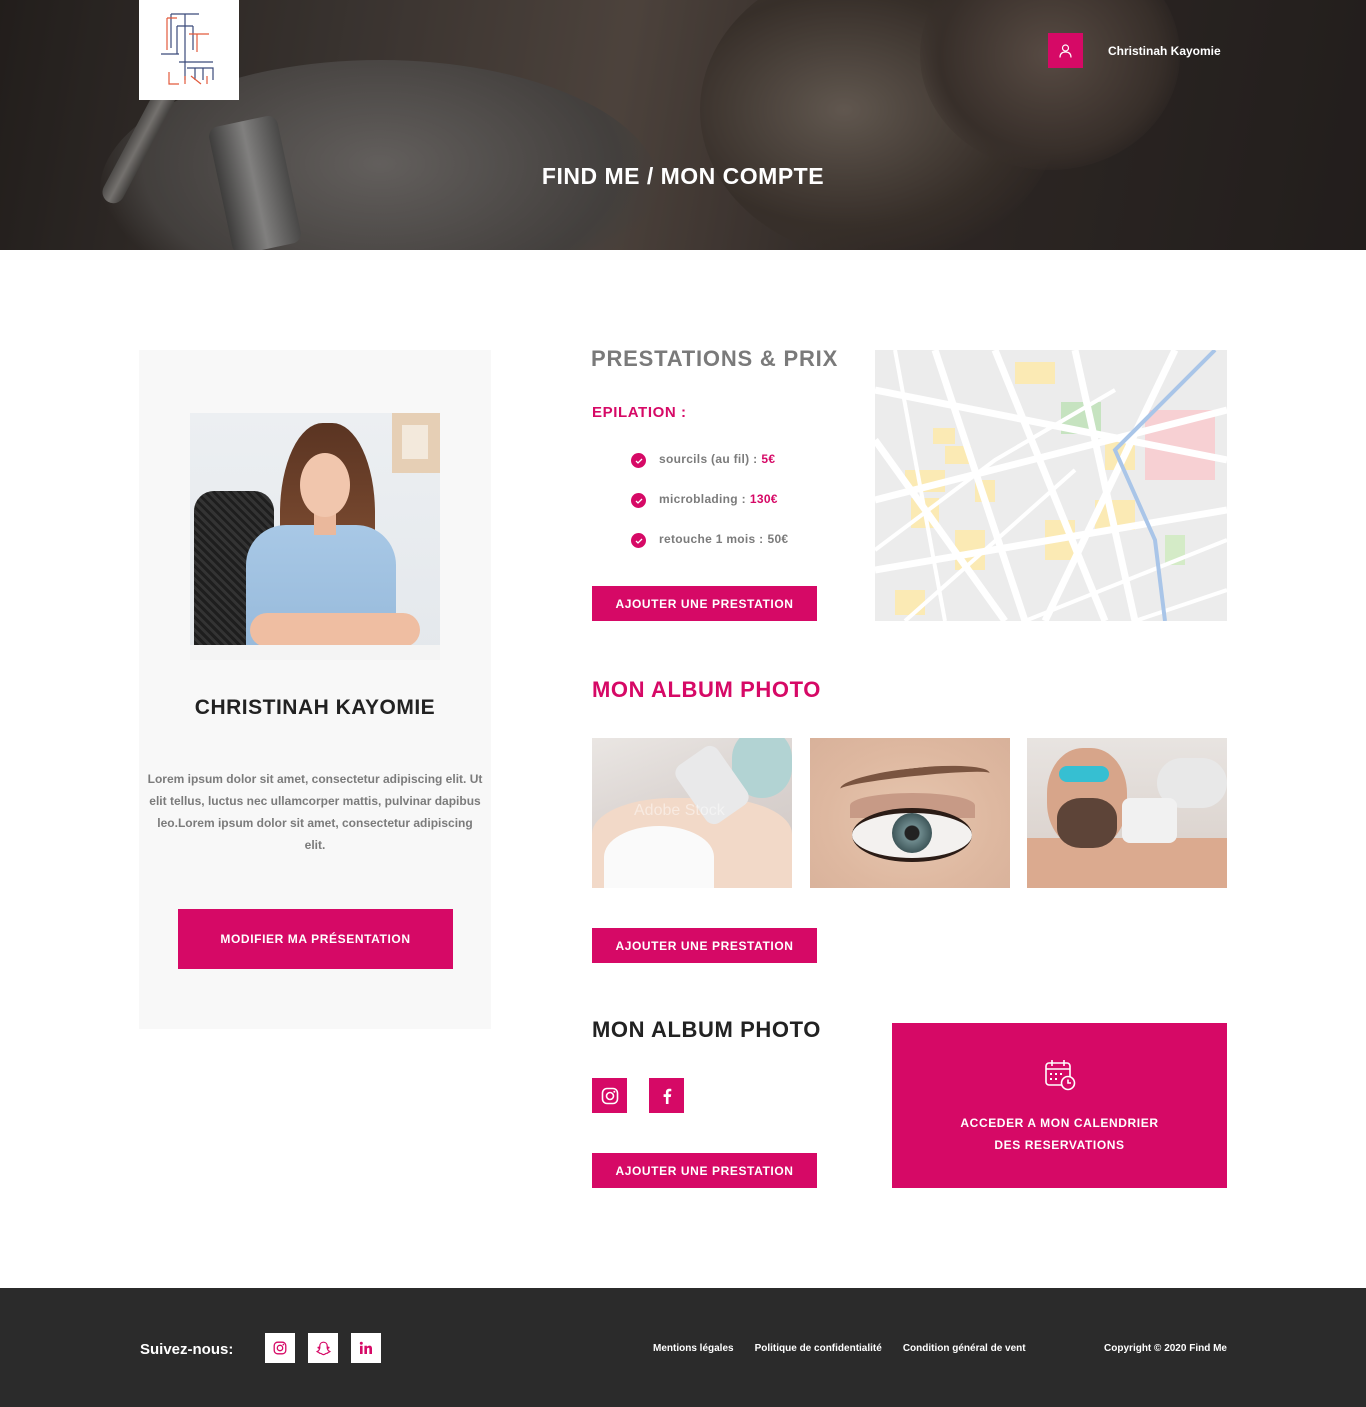 This screenshot has width=1366, height=1407. I want to click on modify-presentation-button: MODIFIER MA PRÉSENTATION, so click(315, 939).